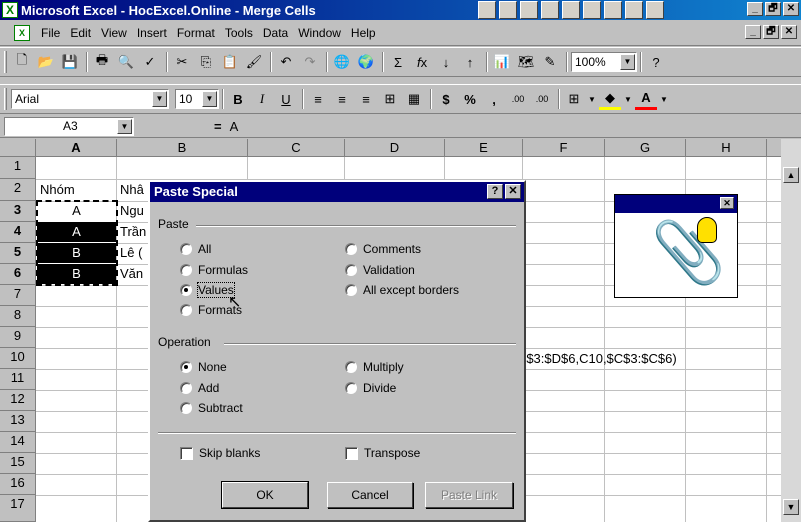  I want to click on menu-data: Data, so click(275, 33).